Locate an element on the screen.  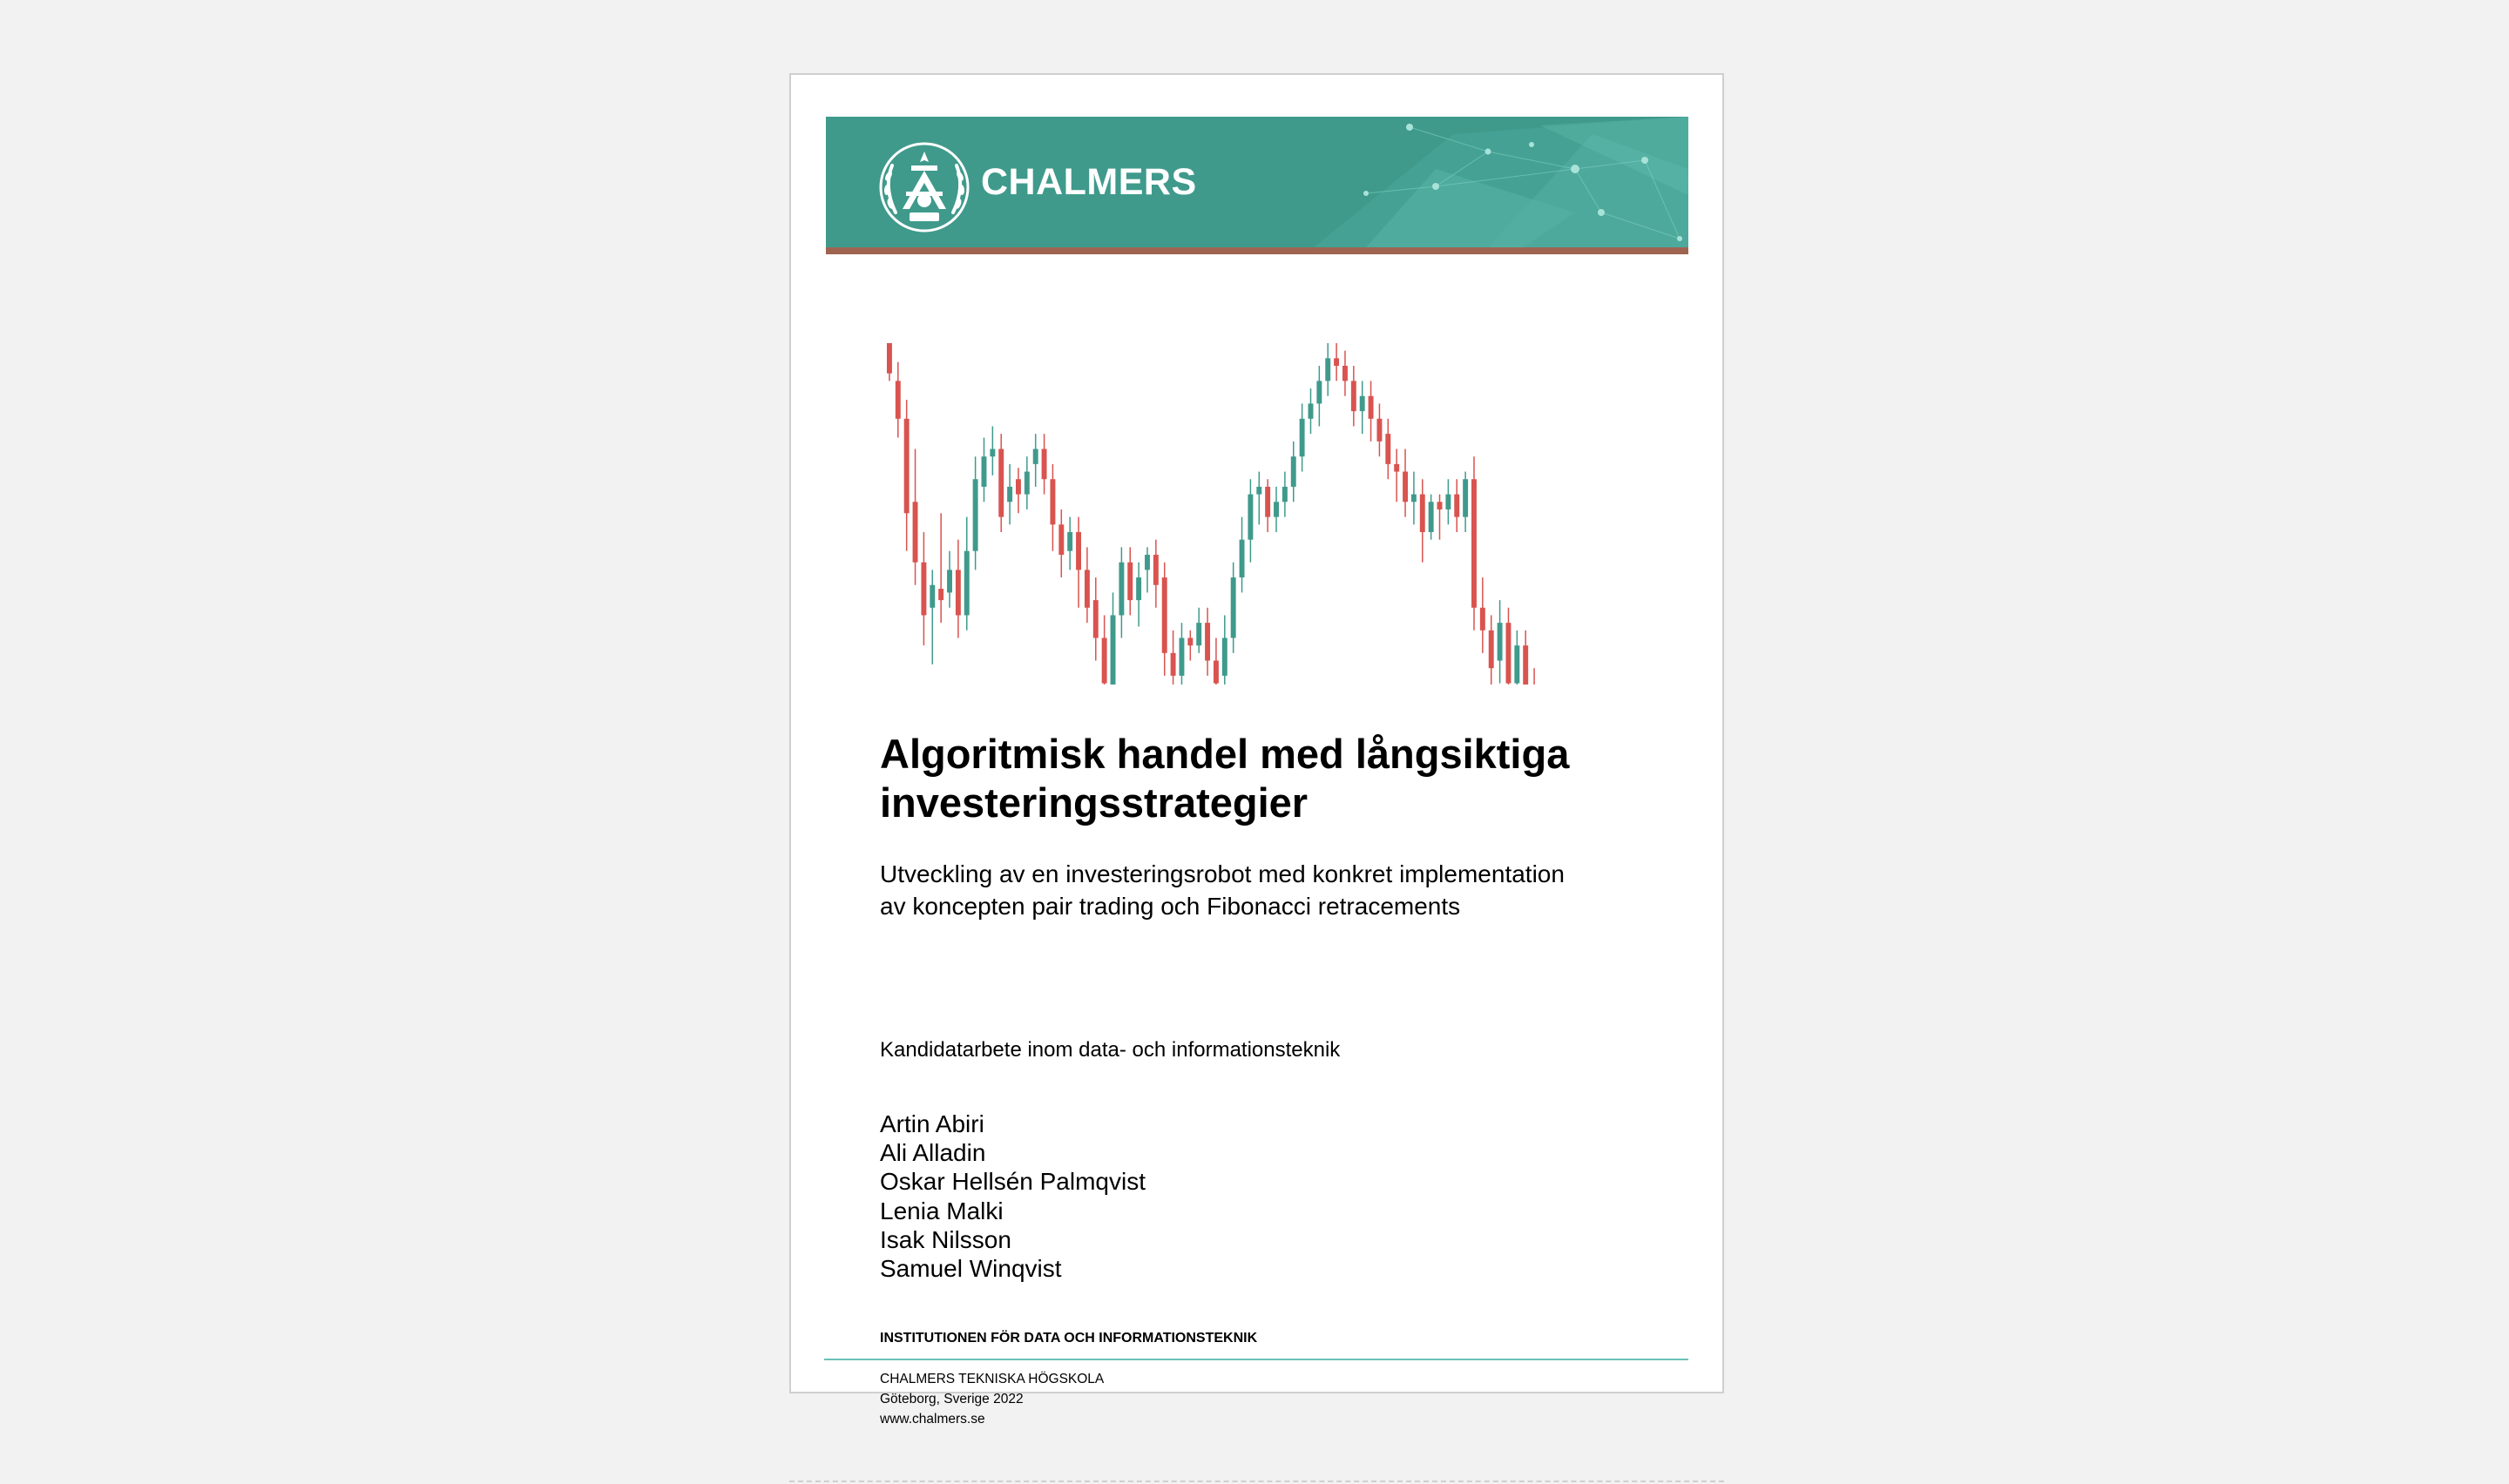
website-link: www.chalmers.se is located at coordinates (992, 1419).